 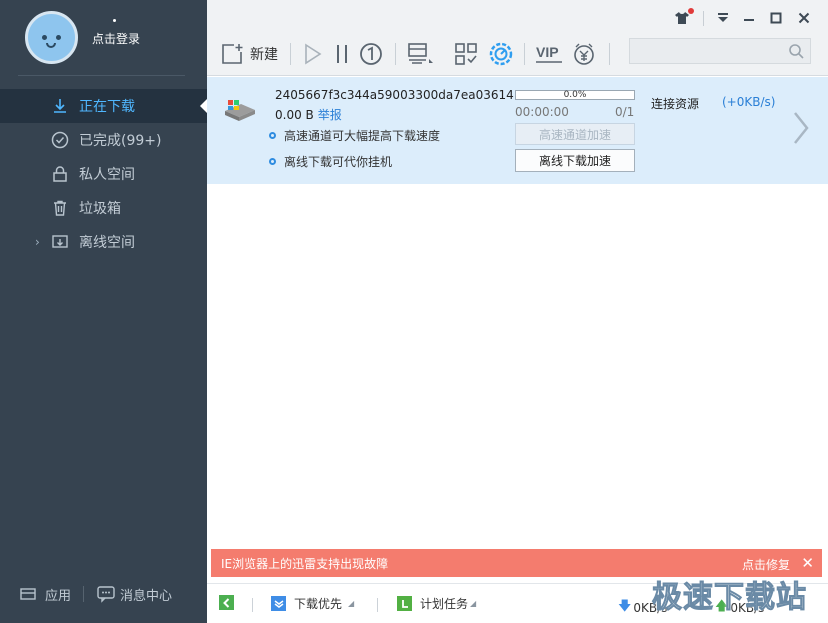 I want to click on footer-divider, so click(x=84, y=594).